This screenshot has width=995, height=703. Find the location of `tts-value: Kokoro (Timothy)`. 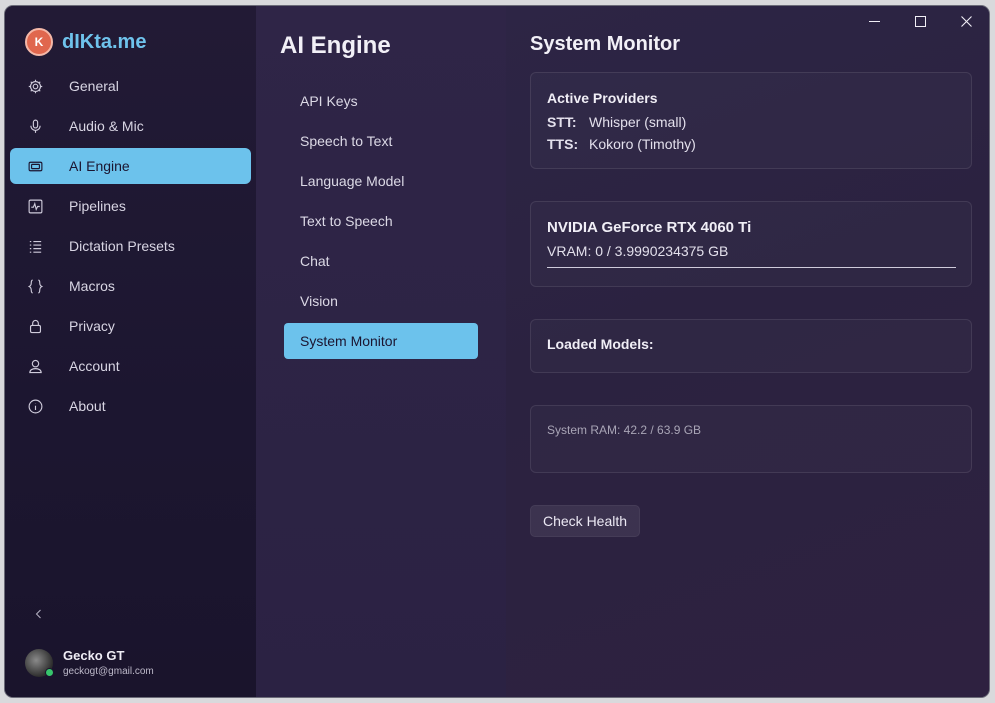

tts-value: Kokoro (Timothy) is located at coordinates (642, 144).